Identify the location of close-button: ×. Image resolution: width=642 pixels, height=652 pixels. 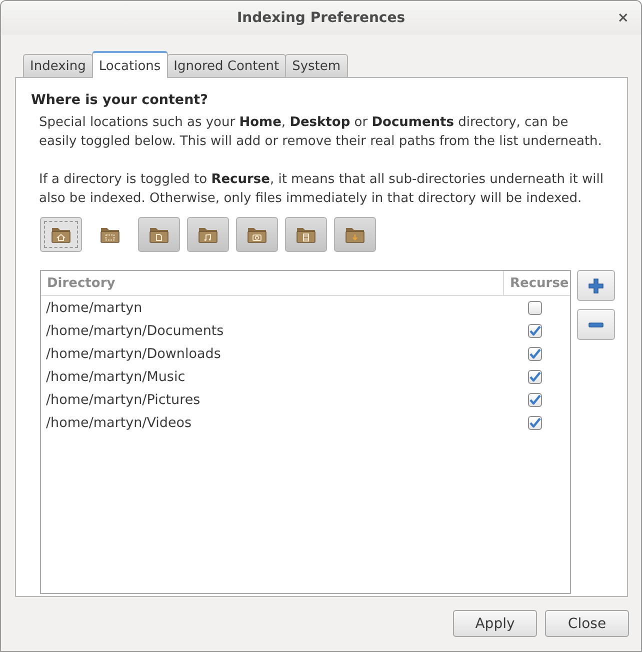
(623, 18).